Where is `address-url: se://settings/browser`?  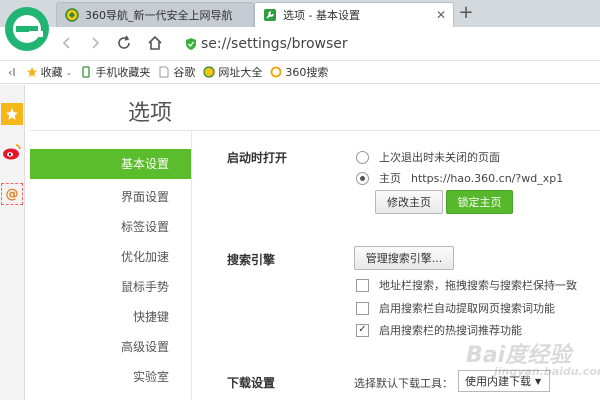 address-url: se://settings/browser is located at coordinates (274, 44).